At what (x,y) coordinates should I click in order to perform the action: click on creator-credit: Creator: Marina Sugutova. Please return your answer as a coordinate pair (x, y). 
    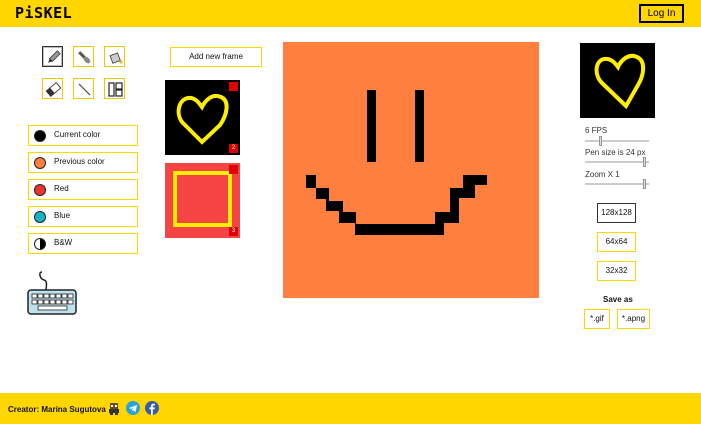
    Looking at the image, I should click on (57, 409).